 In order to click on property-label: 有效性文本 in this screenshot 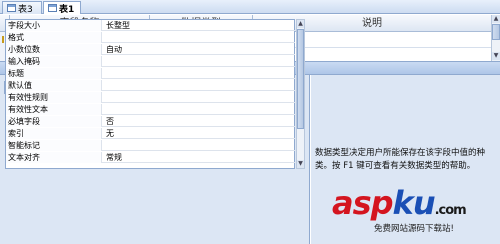, I will do `click(54, 109)`.